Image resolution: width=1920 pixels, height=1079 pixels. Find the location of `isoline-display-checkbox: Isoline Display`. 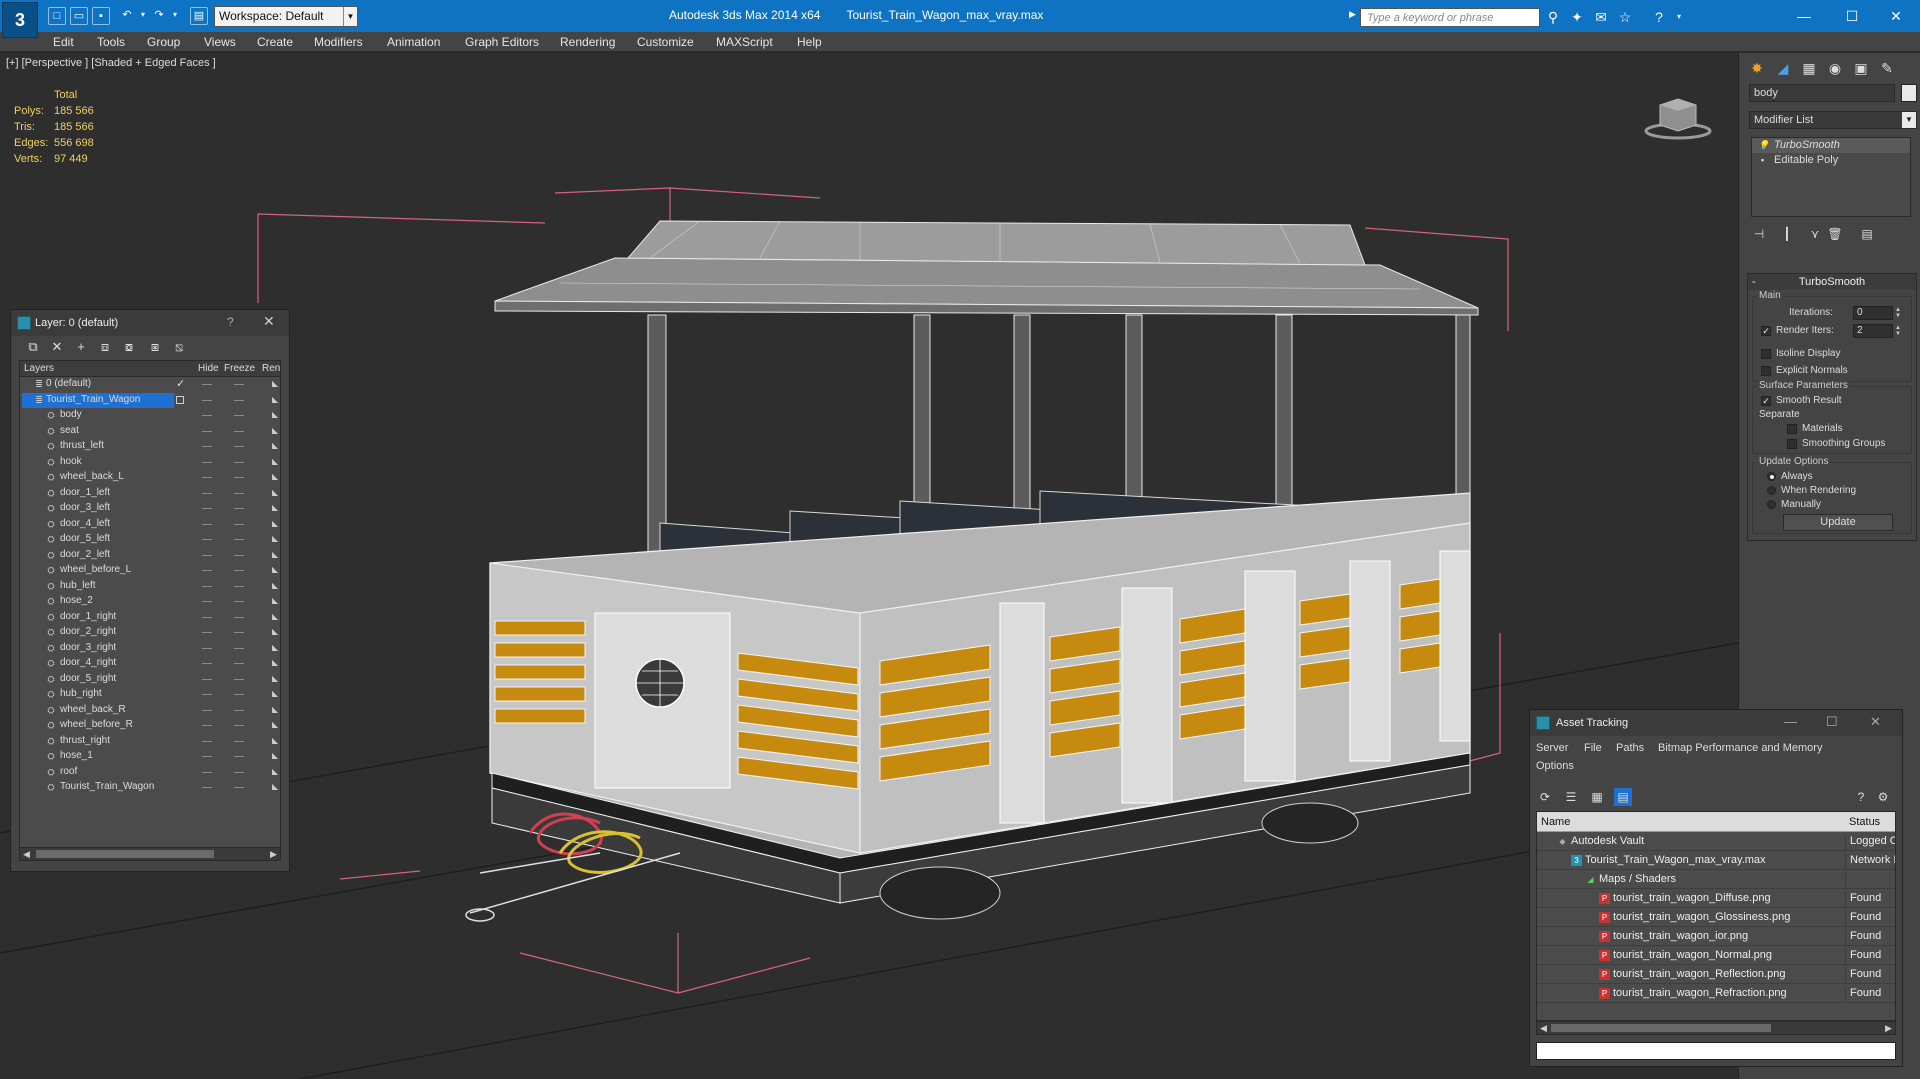

isoline-display-checkbox: Isoline Display is located at coordinates (1800, 353).